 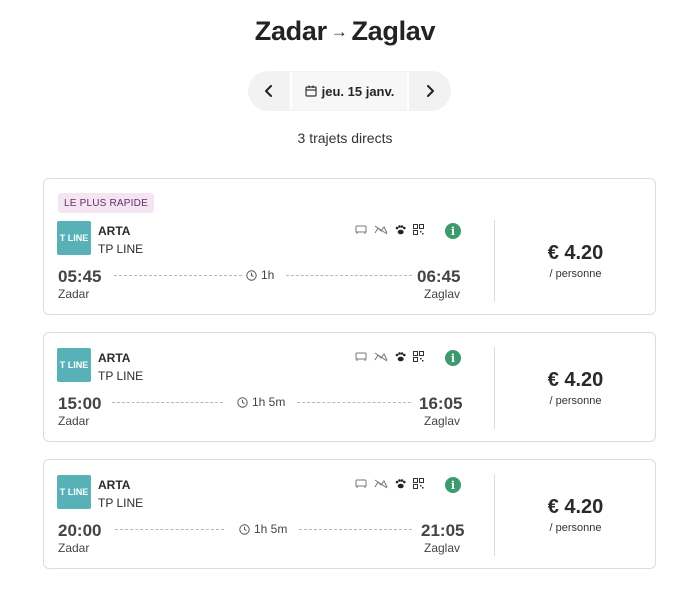 I want to click on results-count: 3 trajets directs, so click(x=345, y=138).